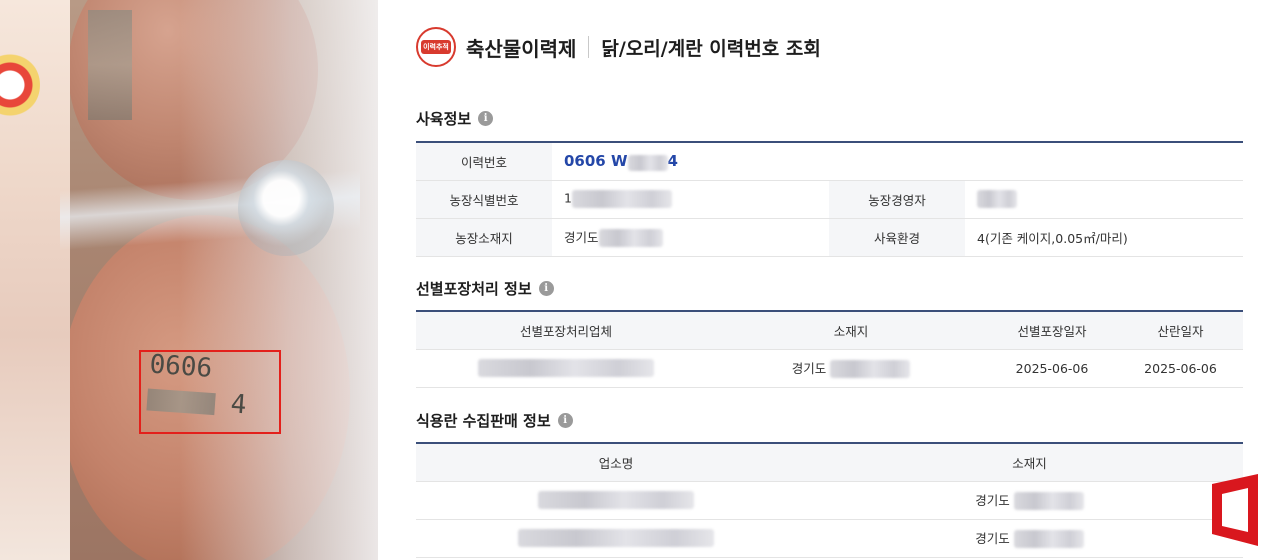 The height and width of the screenshot is (560, 1280). What do you see at coordinates (589, 47) in the screenshot?
I see `header-divider` at bounding box center [589, 47].